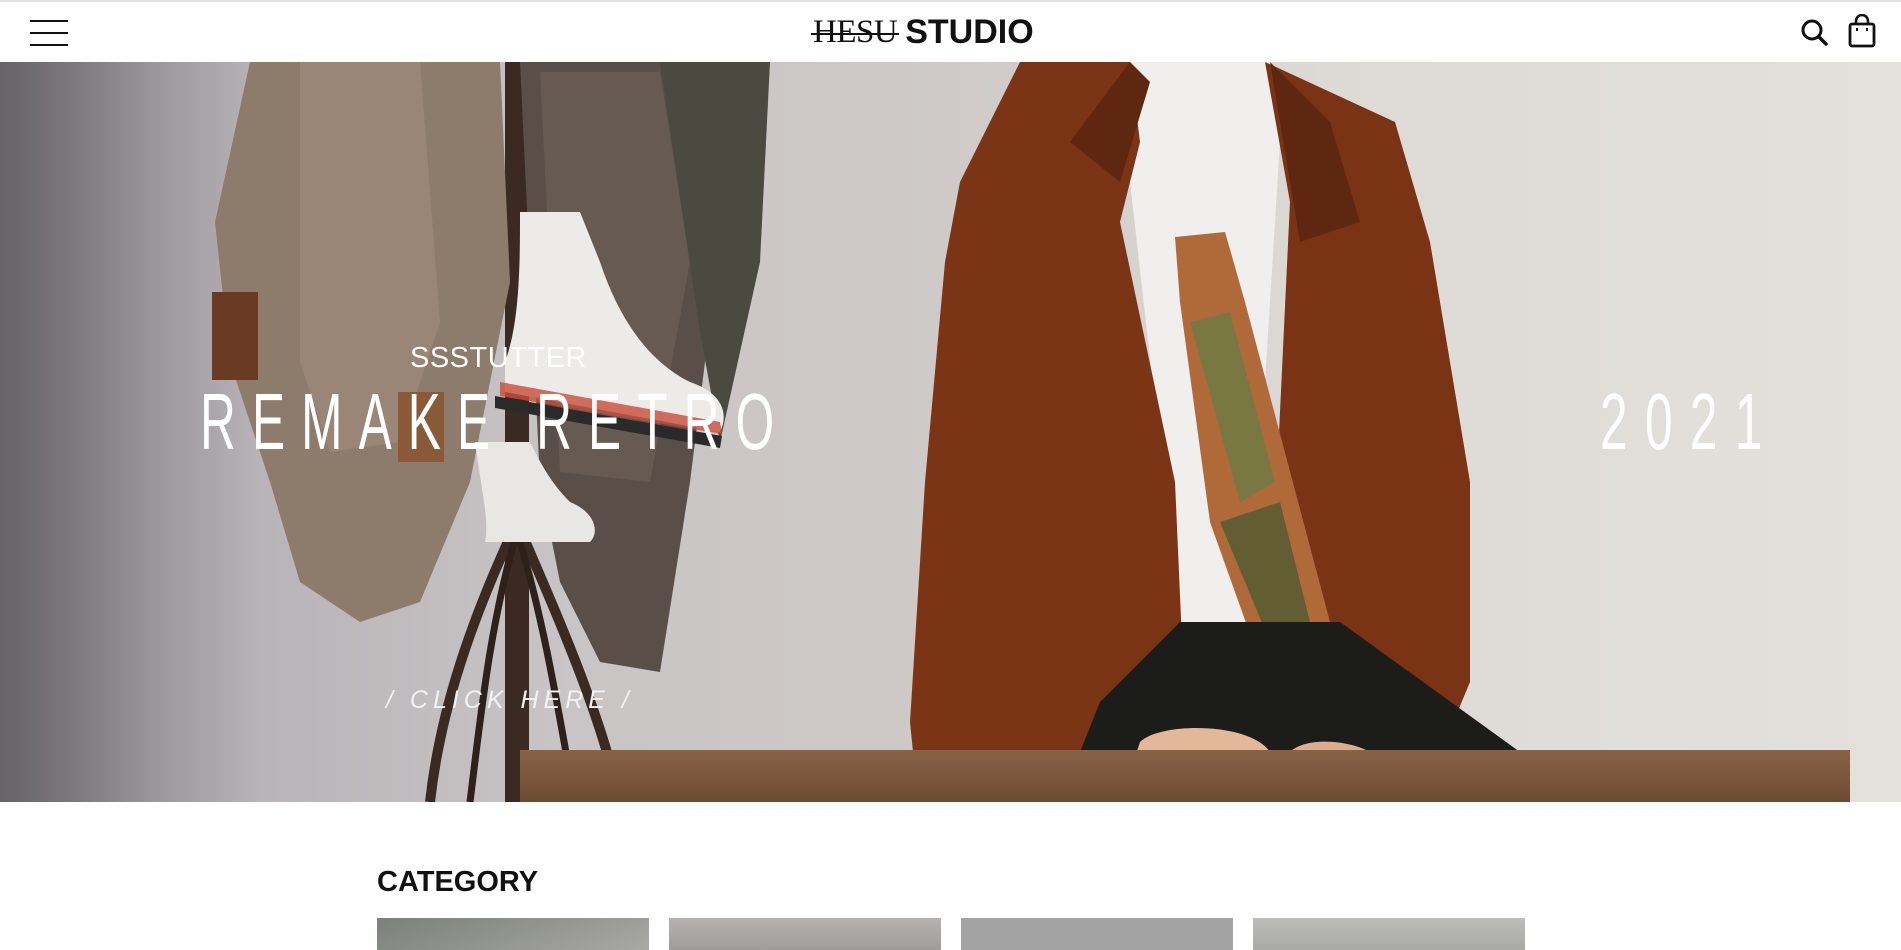  What do you see at coordinates (510, 700) in the screenshot?
I see `hero-cta-link: / CLICK HERE /` at bounding box center [510, 700].